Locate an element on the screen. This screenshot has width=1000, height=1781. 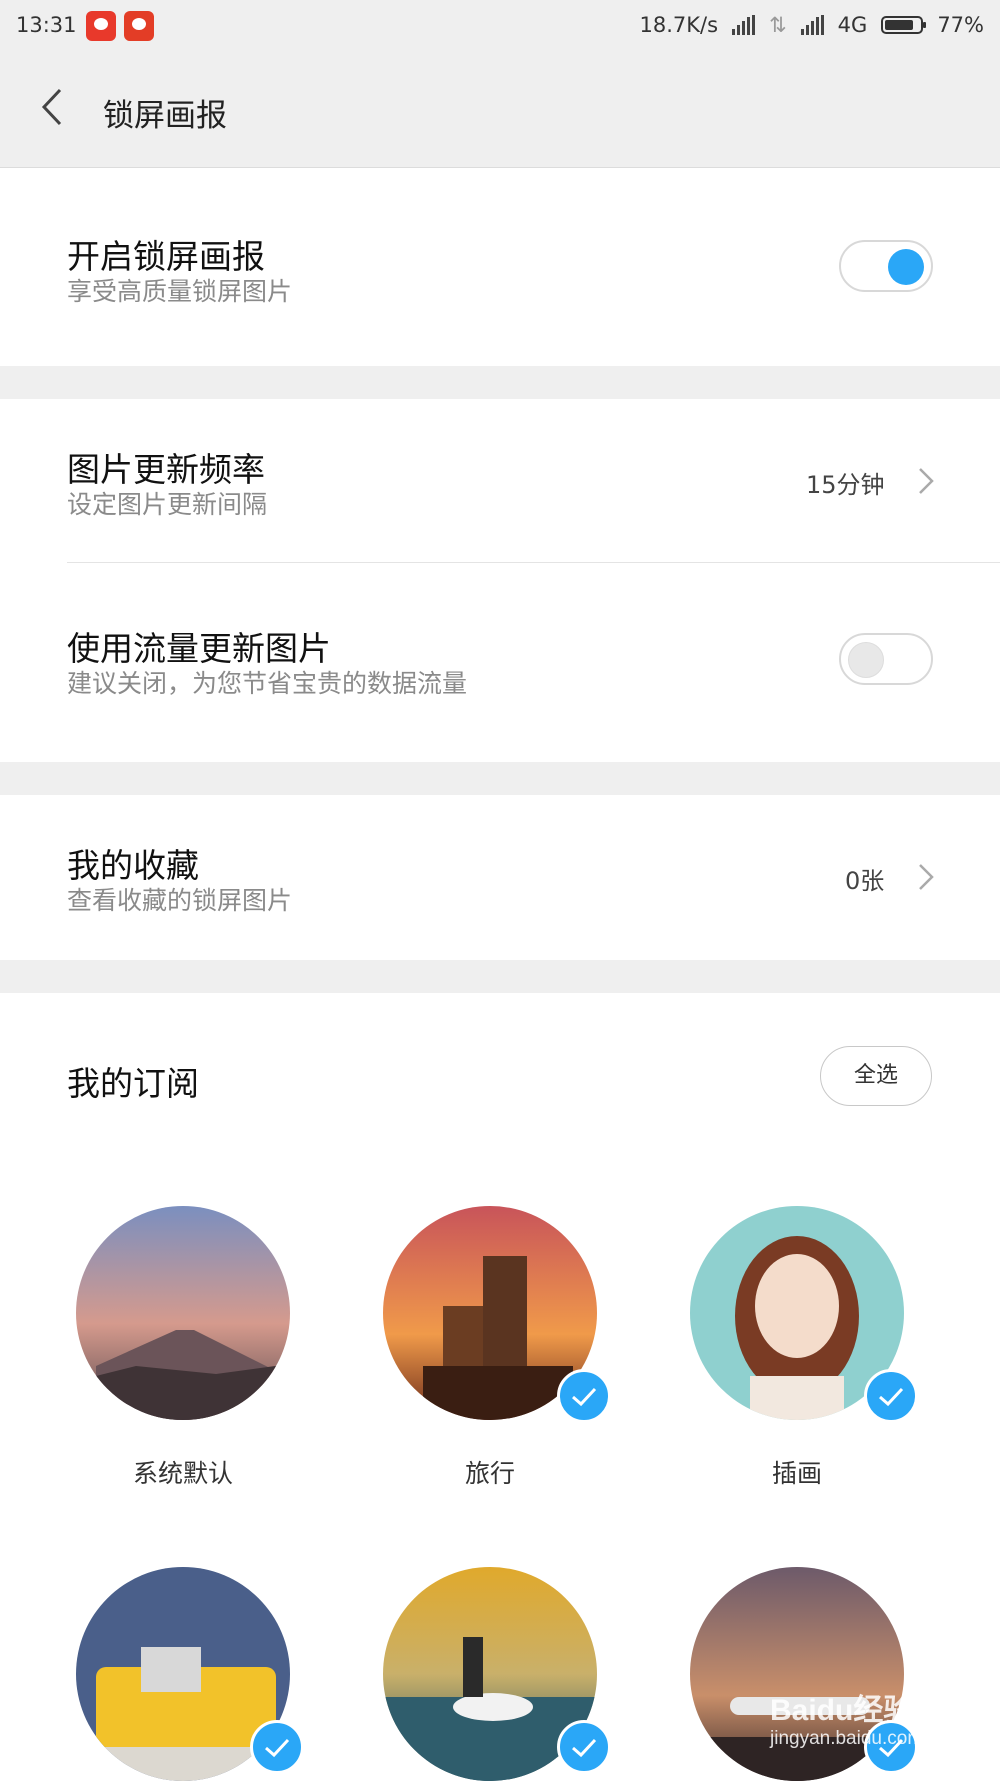
back-arrow-icon is located at coordinates (51, 107).